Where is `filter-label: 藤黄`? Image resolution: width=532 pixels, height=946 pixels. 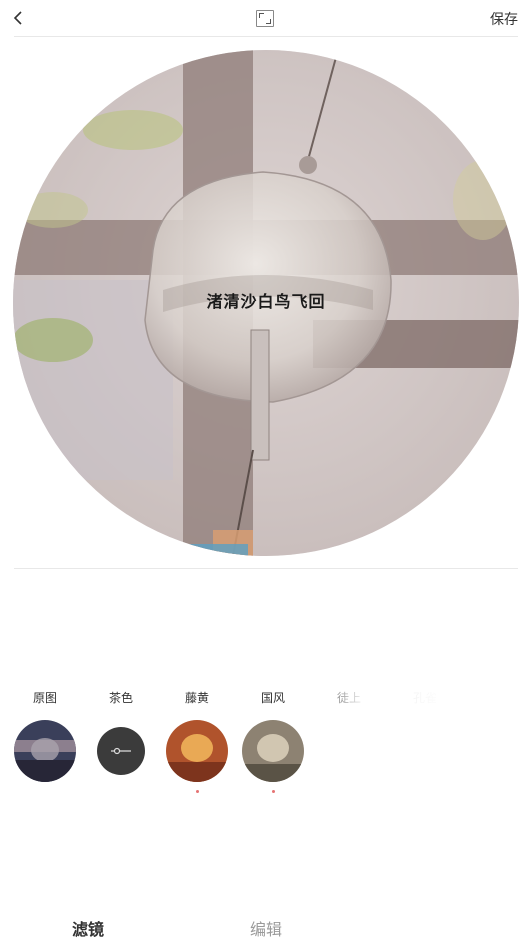
filter-label: 藤黄 is located at coordinates (196, 698).